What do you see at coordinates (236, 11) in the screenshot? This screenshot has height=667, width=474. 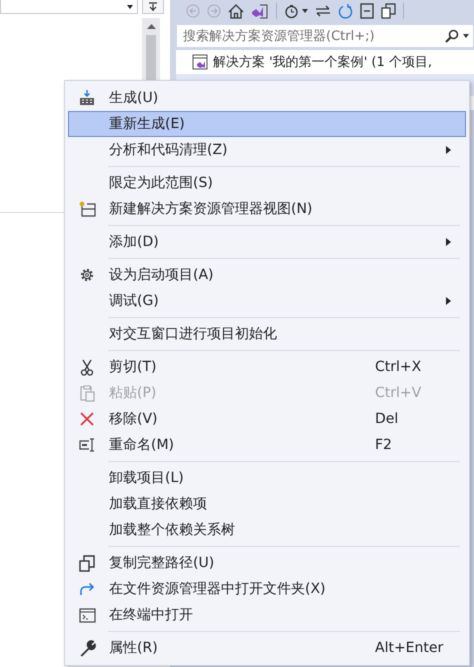 I see `home-icon` at bounding box center [236, 11].